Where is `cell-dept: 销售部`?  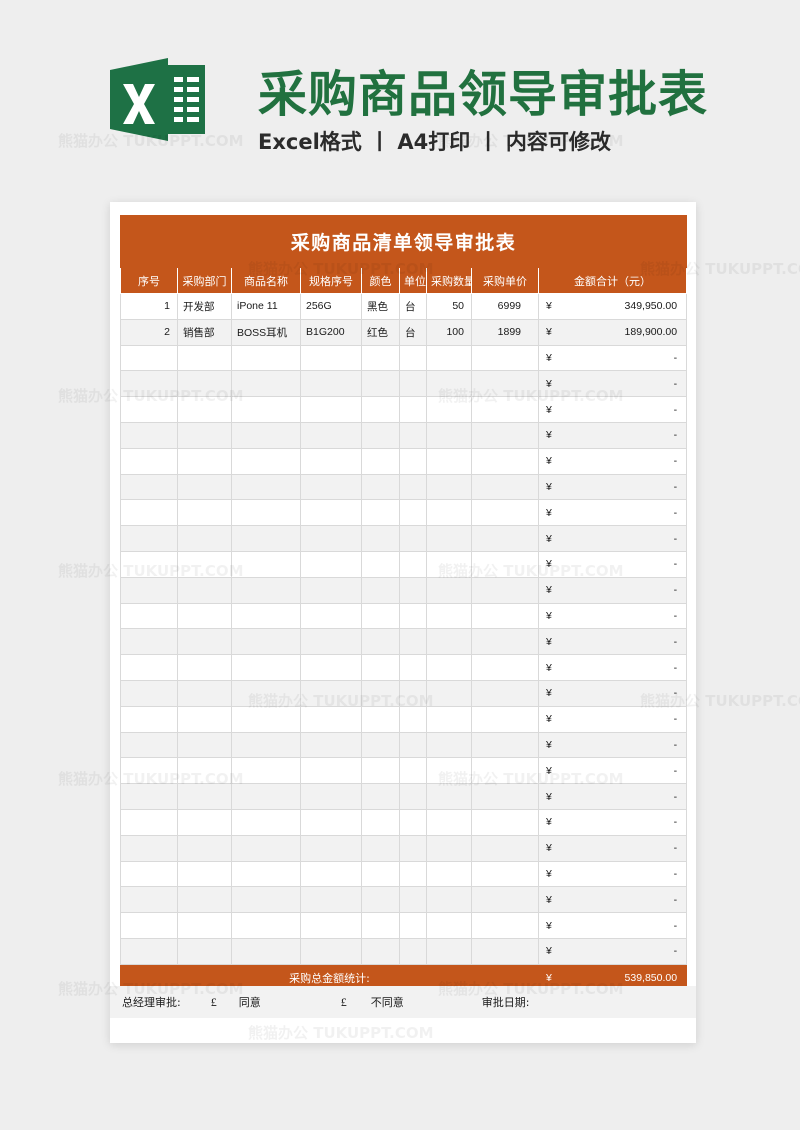 cell-dept: 销售部 is located at coordinates (204, 332).